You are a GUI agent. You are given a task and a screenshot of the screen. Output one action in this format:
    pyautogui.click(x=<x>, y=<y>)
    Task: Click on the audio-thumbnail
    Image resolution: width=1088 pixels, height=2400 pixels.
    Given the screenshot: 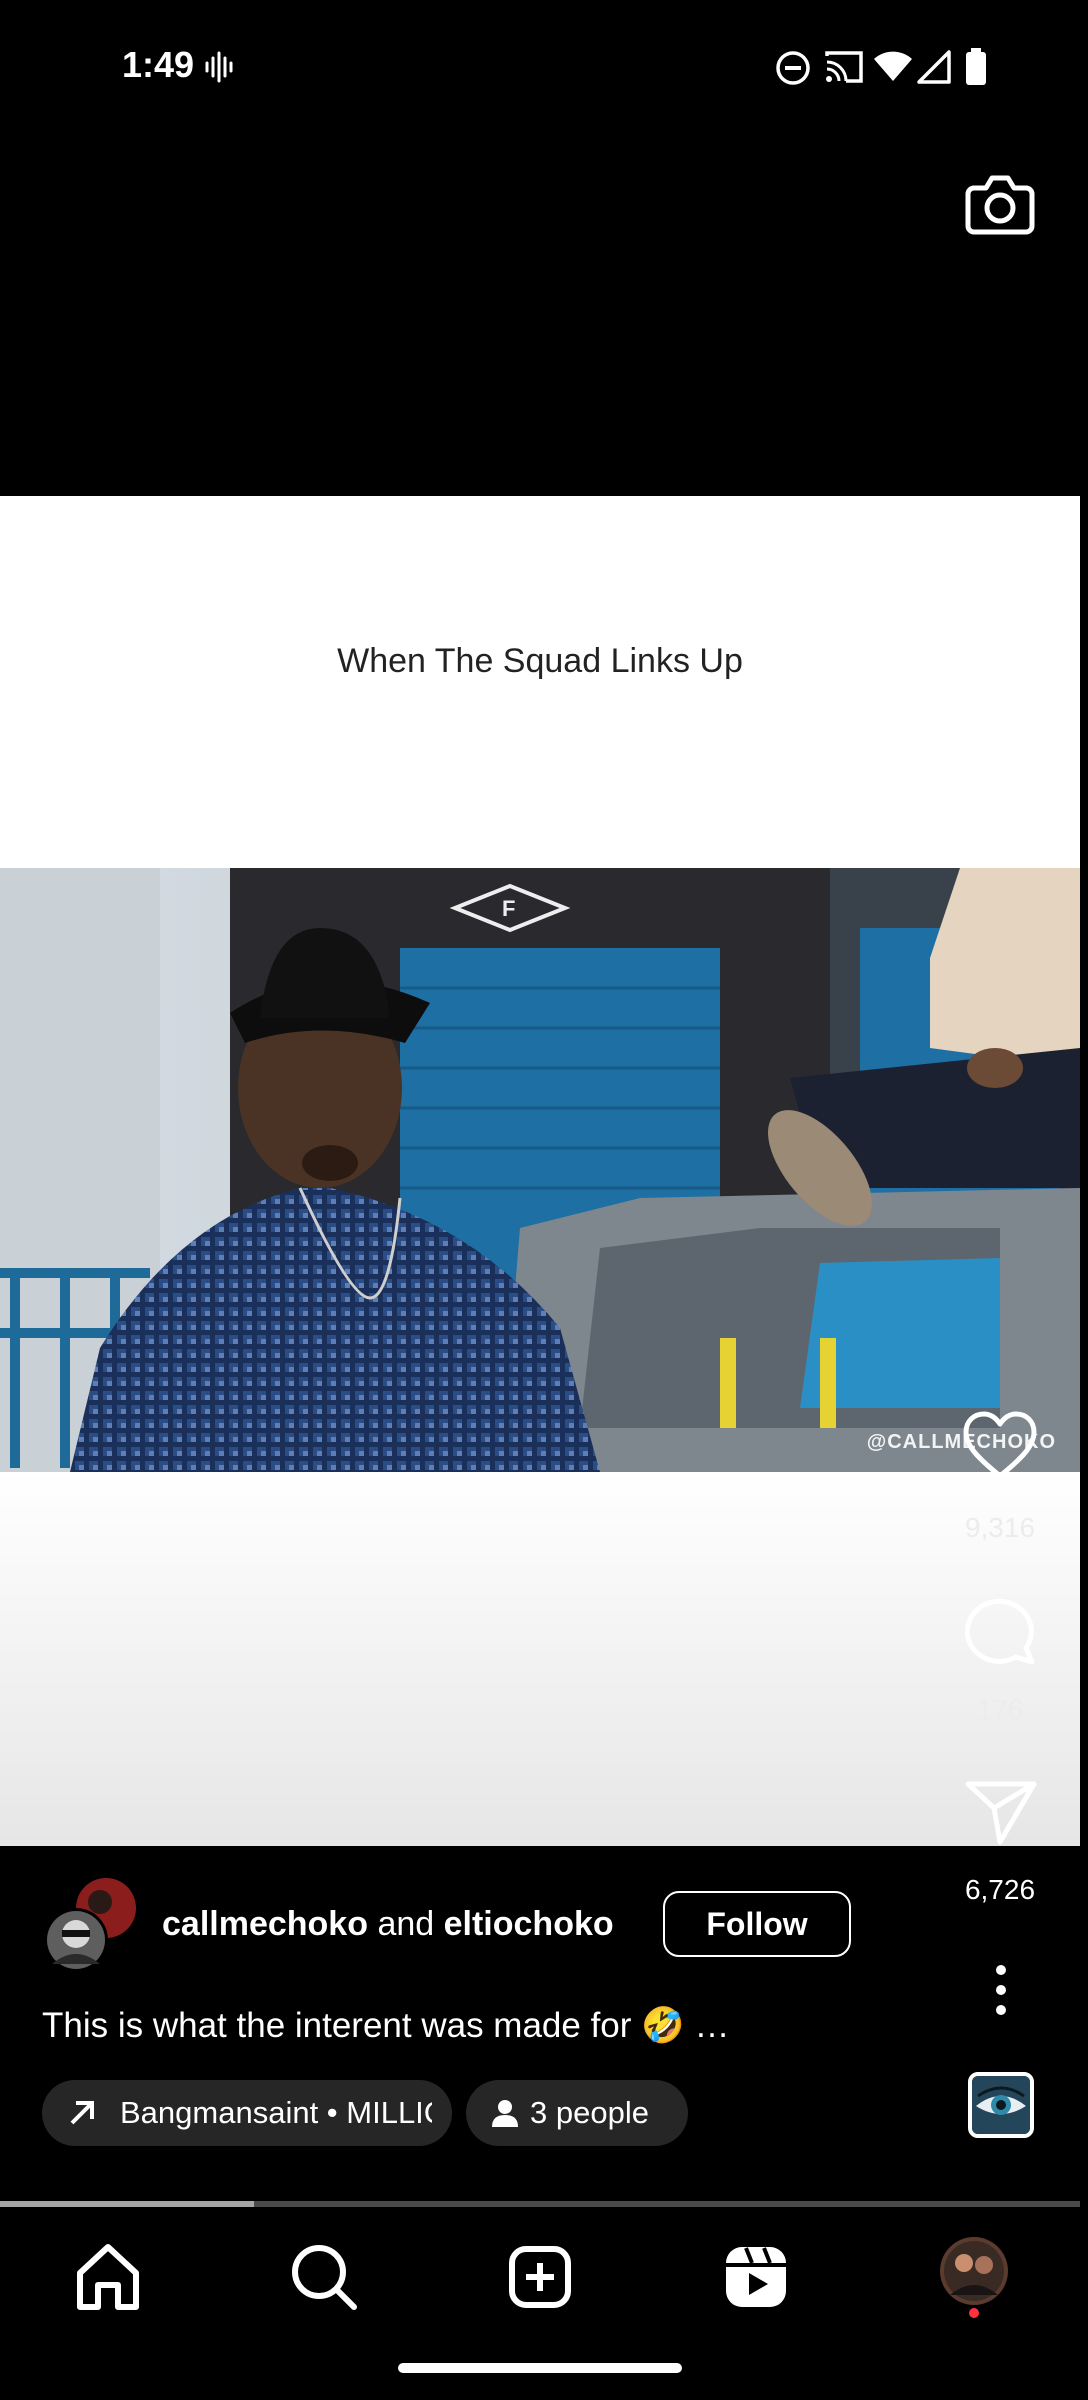 What is the action you would take?
    pyautogui.click(x=1001, y=2105)
    